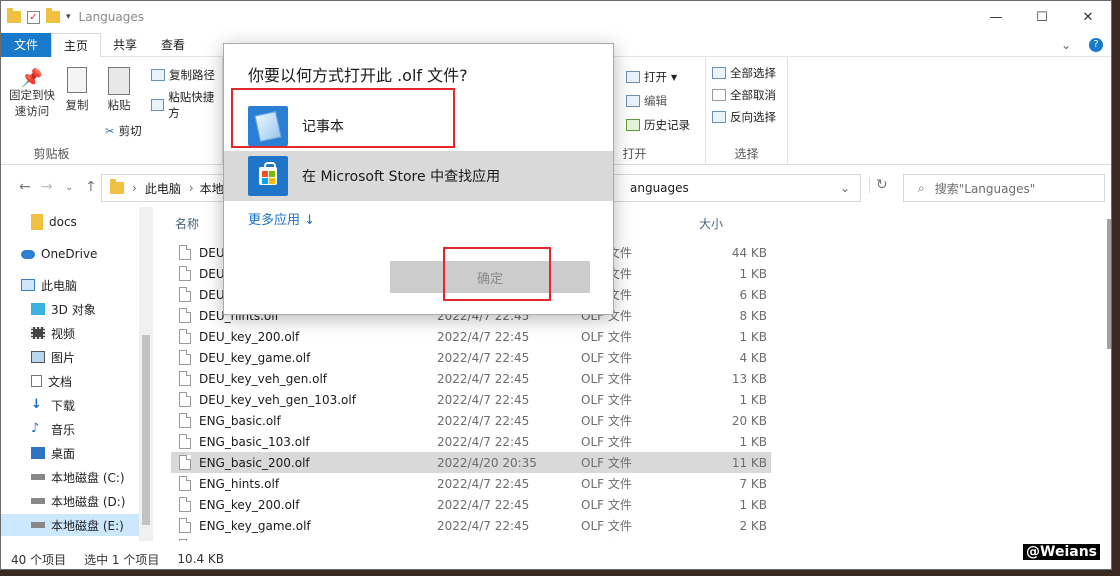 The height and width of the screenshot is (576, 1120). I want to click on history-button: 历史记录, so click(658, 125).